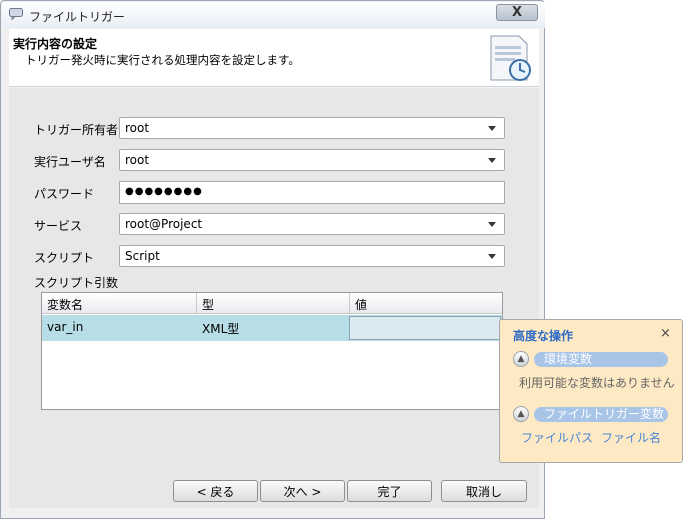 Image resolution: width=683 pixels, height=519 pixels. What do you see at coordinates (312, 128) in the screenshot?
I see `owner-select: root` at bounding box center [312, 128].